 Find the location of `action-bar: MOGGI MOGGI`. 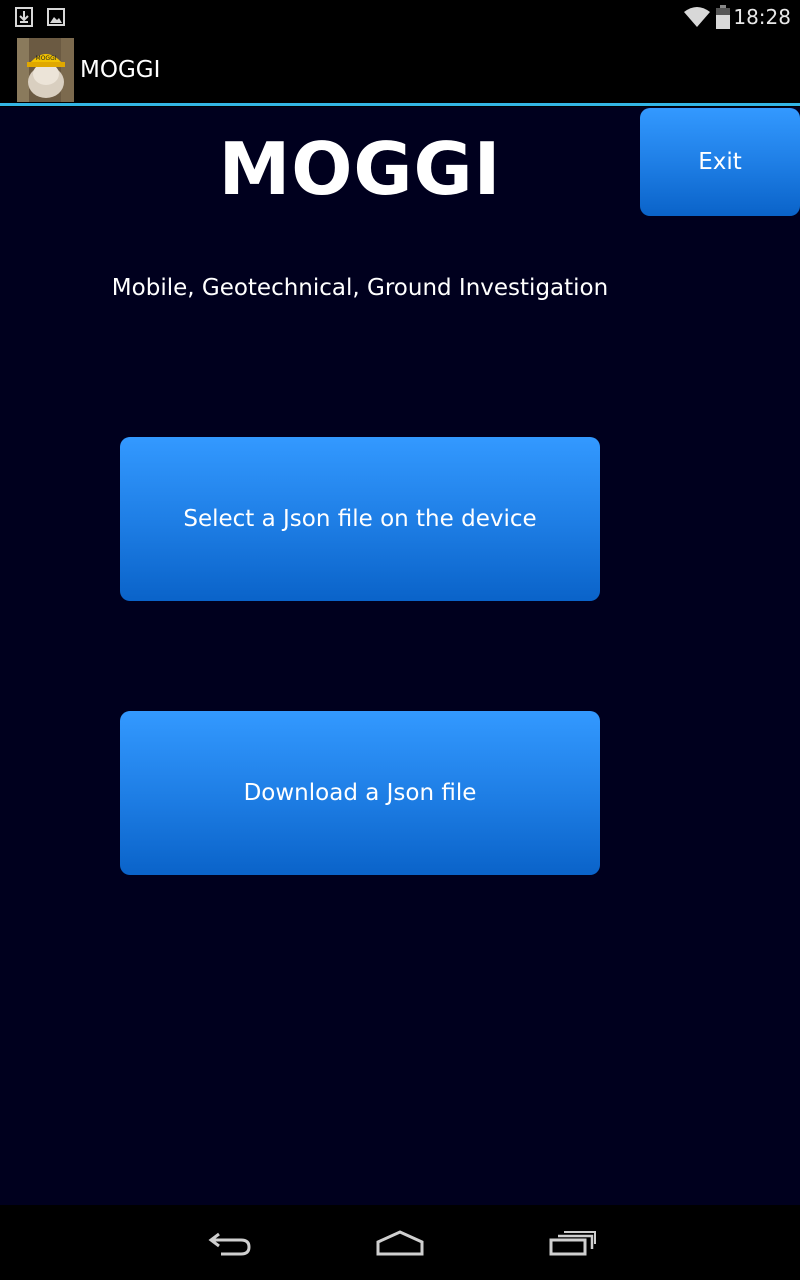

action-bar: MOGGI MOGGI is located at coordinates (400, 70).